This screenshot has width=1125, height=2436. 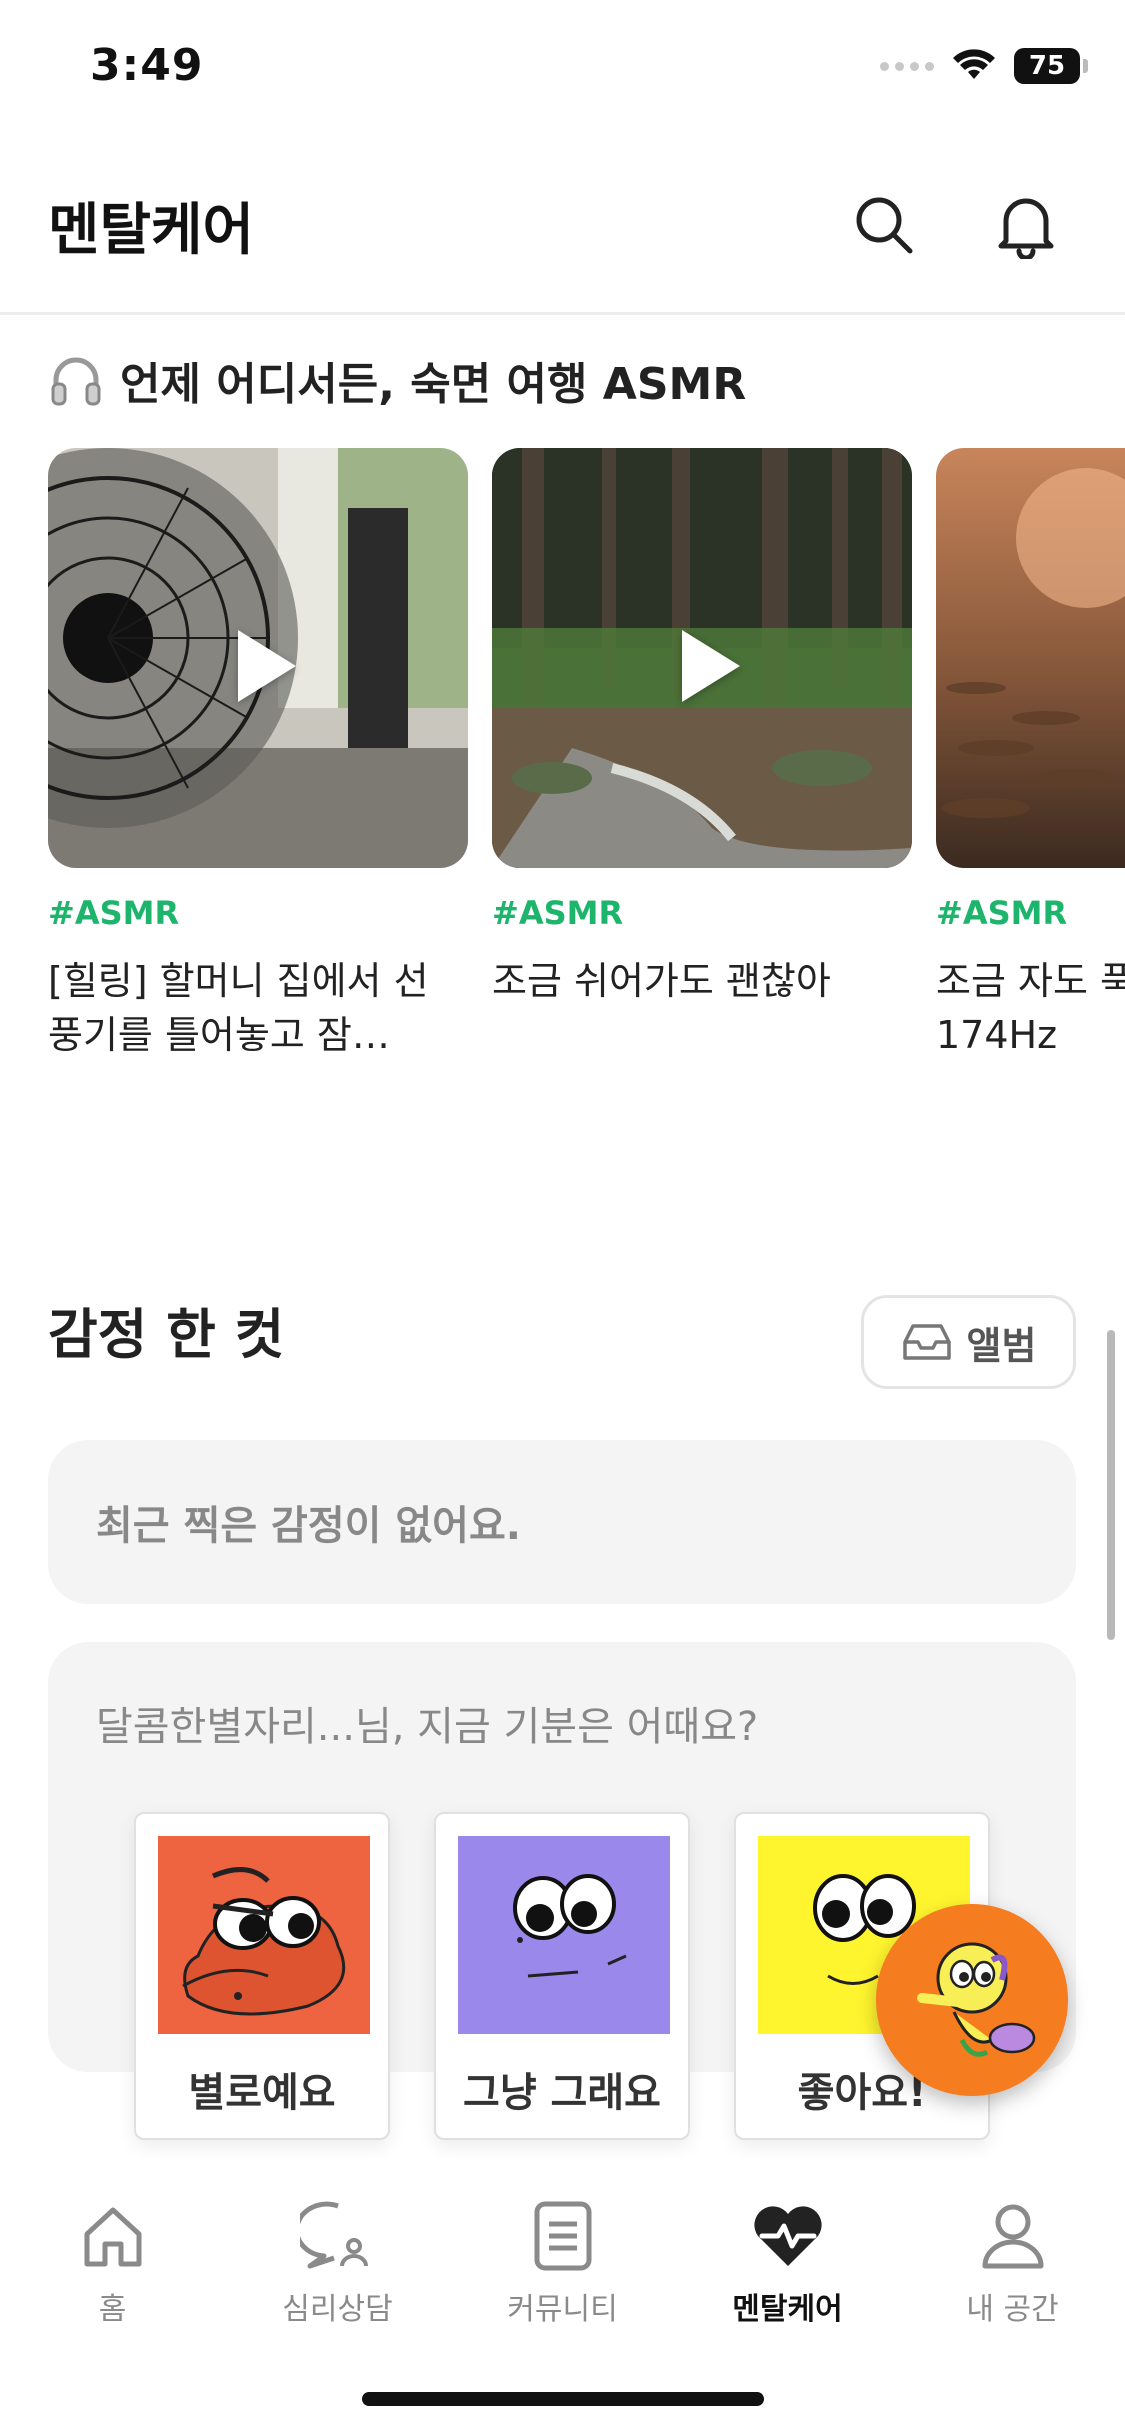 I want to click on mood-card-neutral: 그냥 그래요, so click(x=562, y=1976).